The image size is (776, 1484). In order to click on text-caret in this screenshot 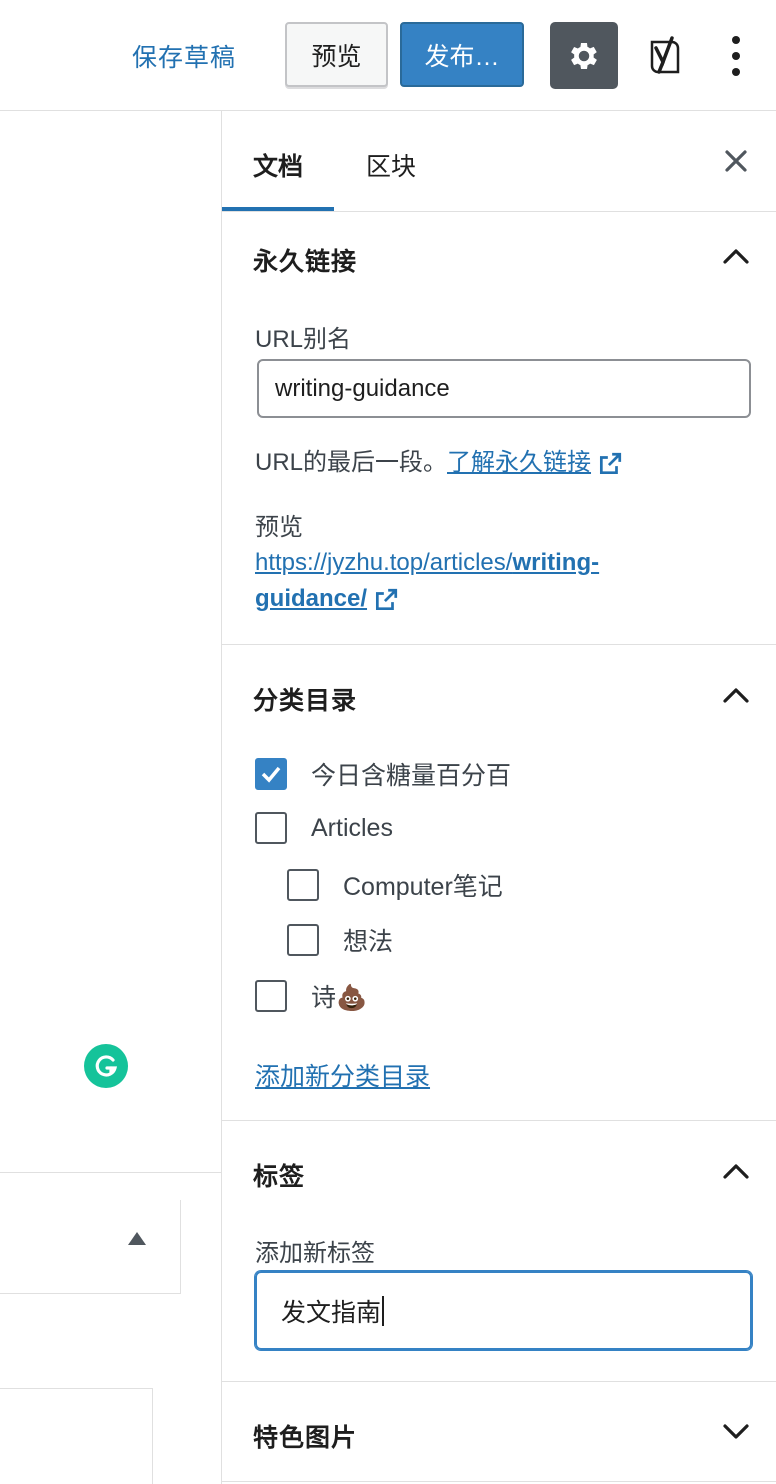, I will do `click(383, 1310)`.